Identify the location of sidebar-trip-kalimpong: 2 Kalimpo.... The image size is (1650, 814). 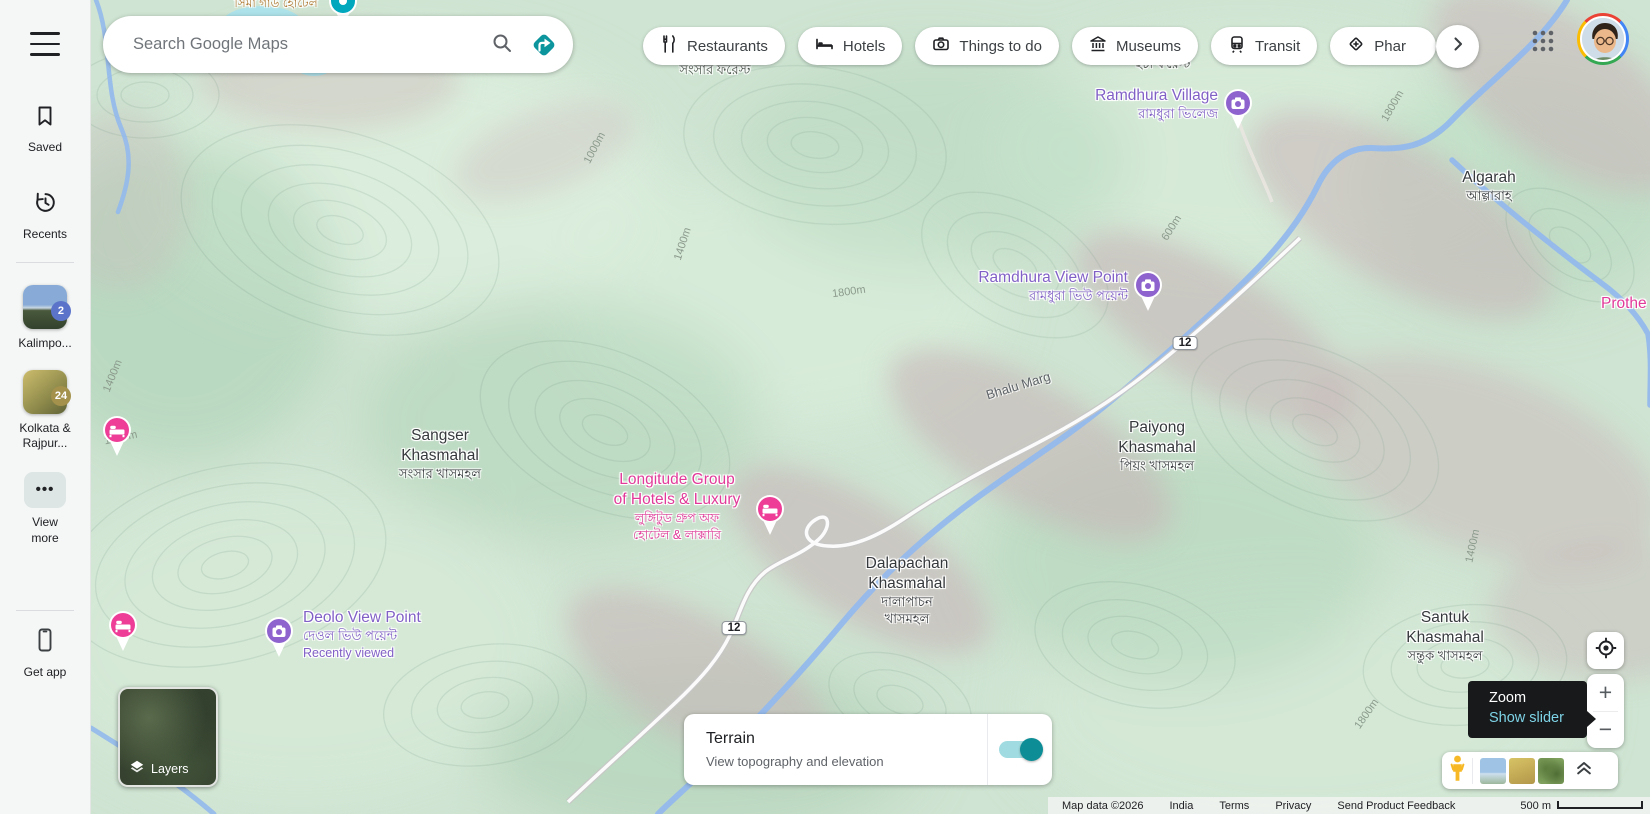
(45, 318).